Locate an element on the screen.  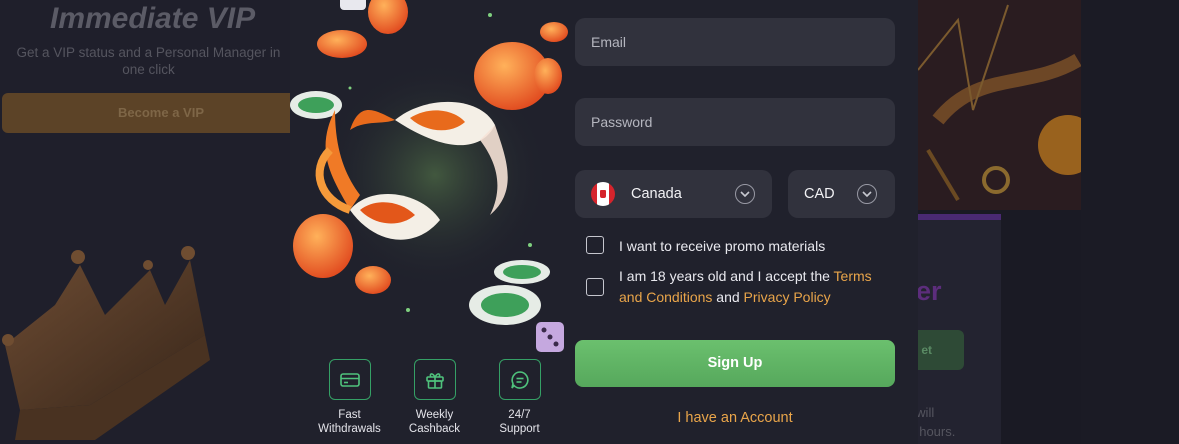
chat-icon is located at coordinates (519, 379).